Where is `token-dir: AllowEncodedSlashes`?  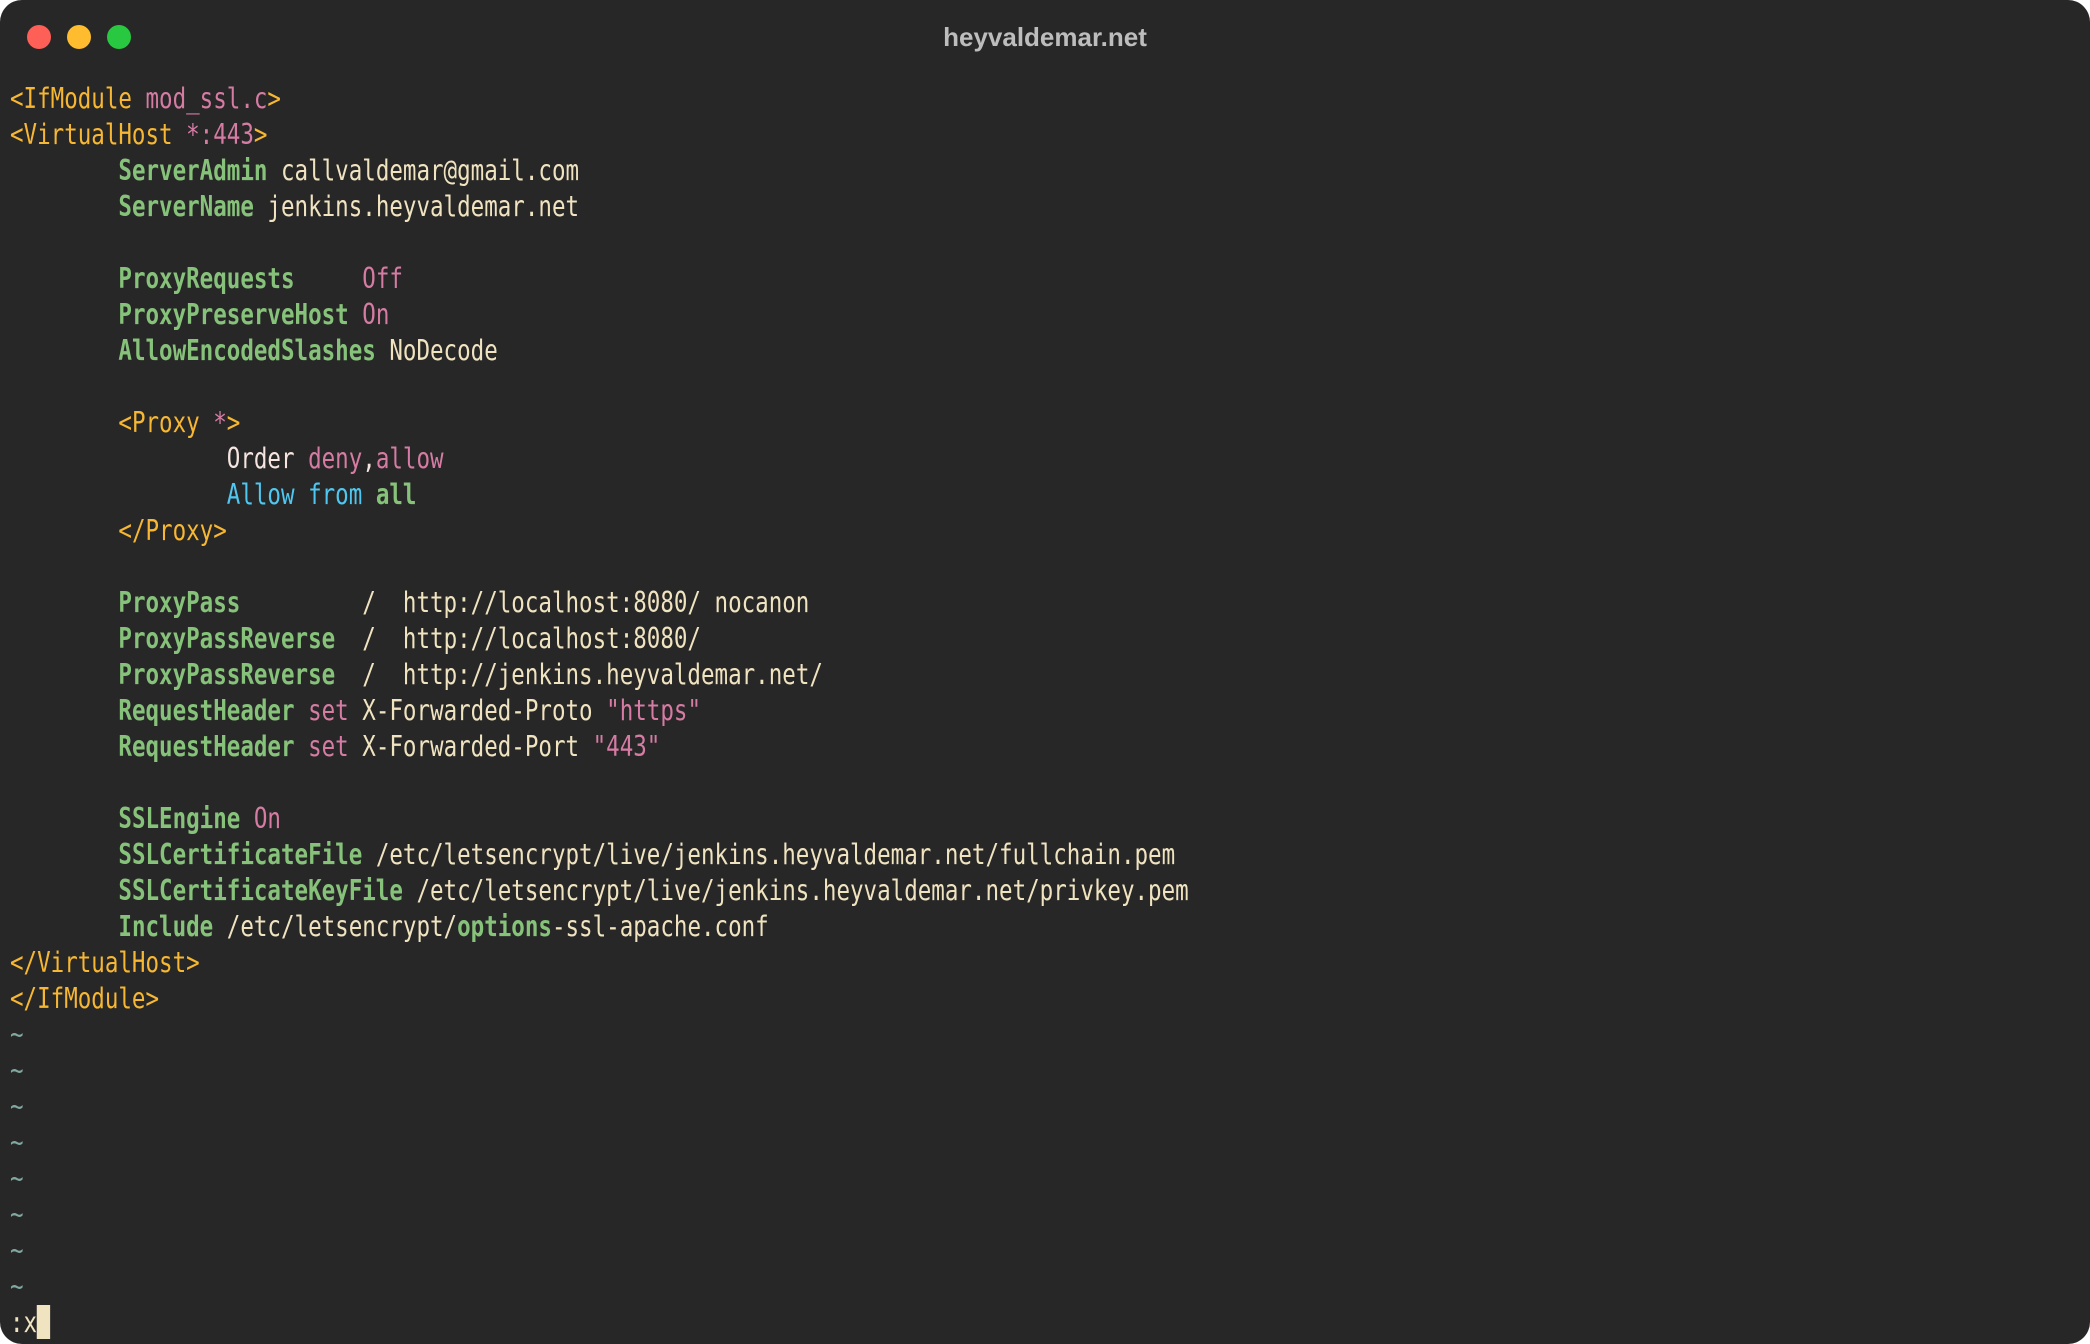
token-dir: AllowEncodedSlashes is located at coordinates (247, 350).